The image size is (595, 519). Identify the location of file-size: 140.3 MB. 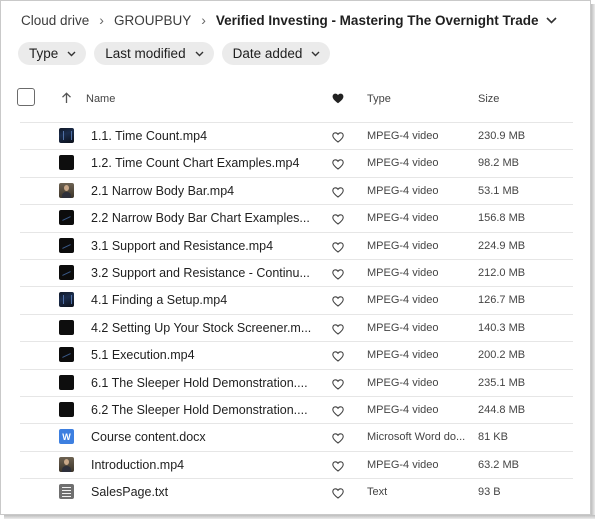
(502, 327).